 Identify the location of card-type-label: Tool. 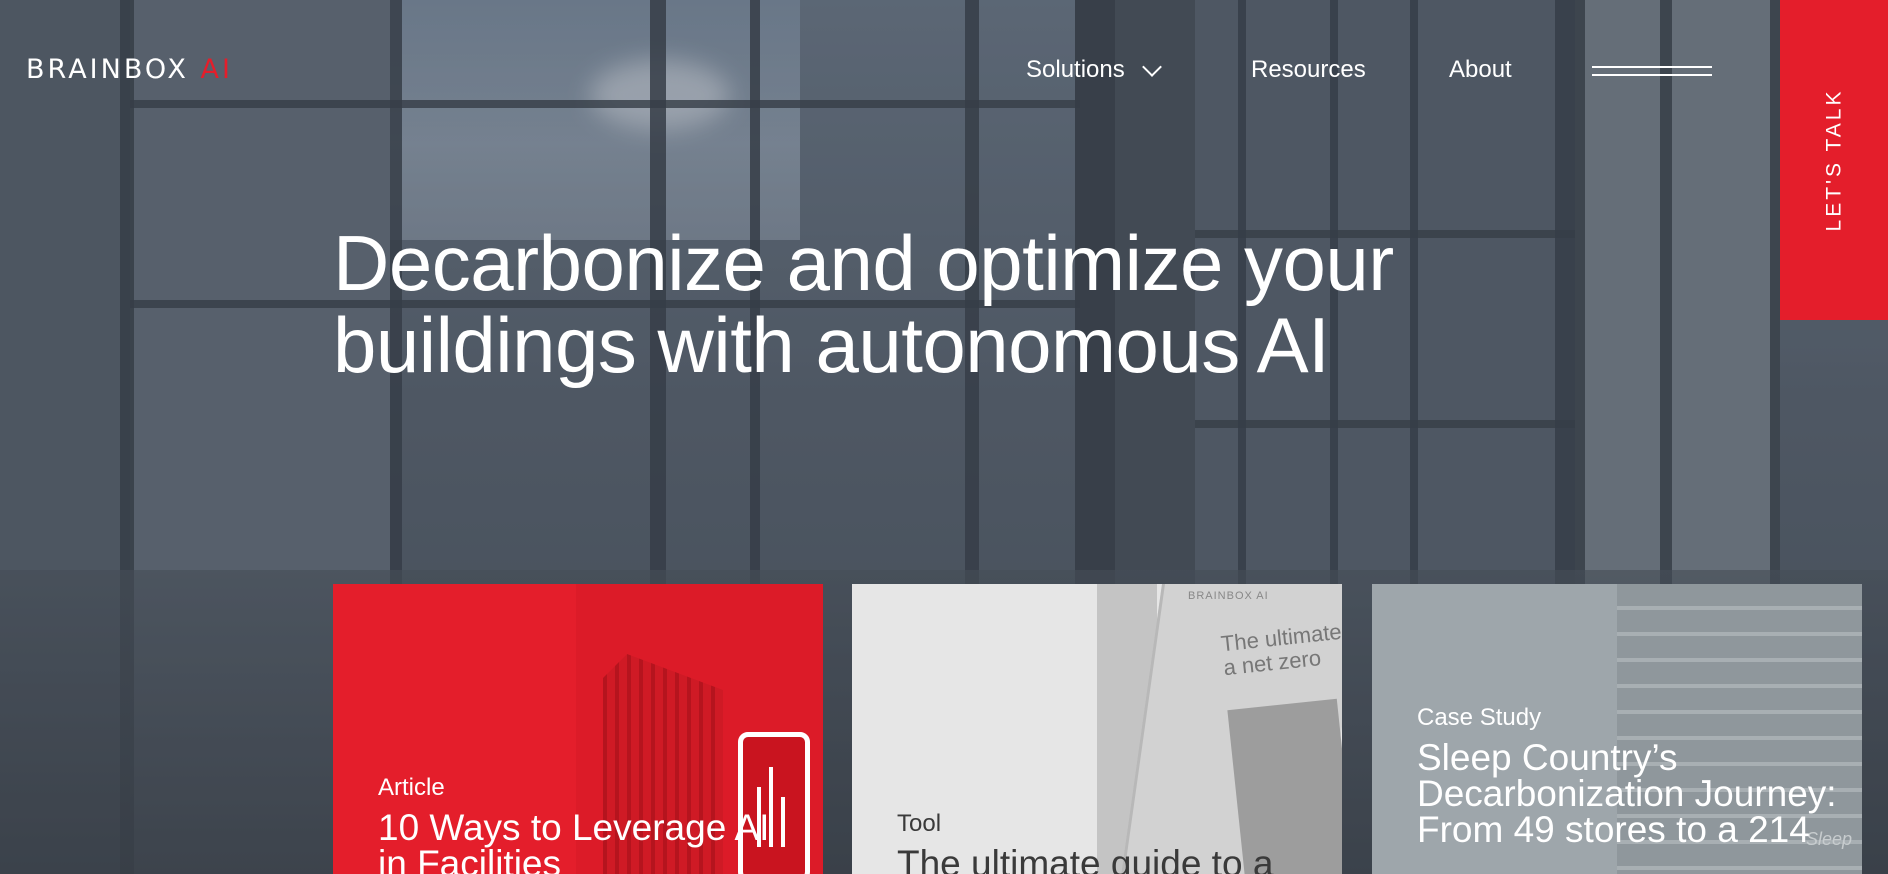
(919, 823).